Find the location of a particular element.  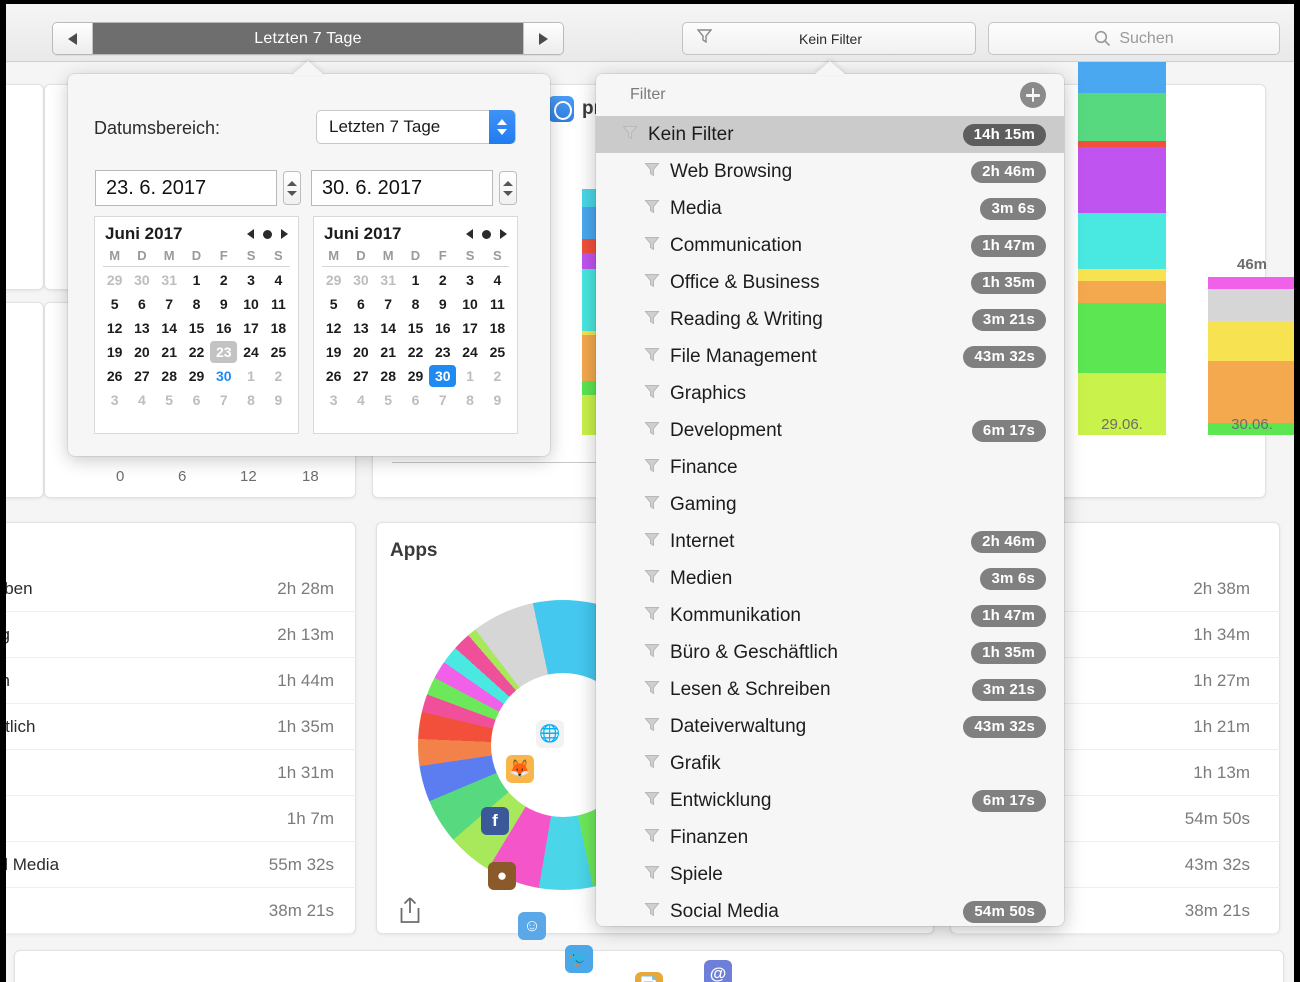

filter-button: Kein Filter is located at coordinates (829, 38).